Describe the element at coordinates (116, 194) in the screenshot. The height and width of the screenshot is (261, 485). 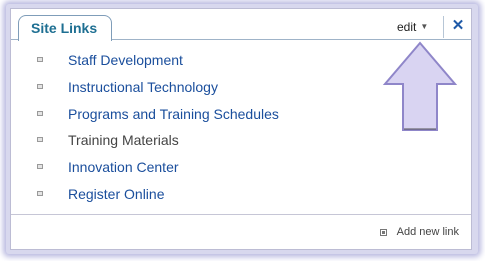
I see `link-register-online: Register Online` at that location.